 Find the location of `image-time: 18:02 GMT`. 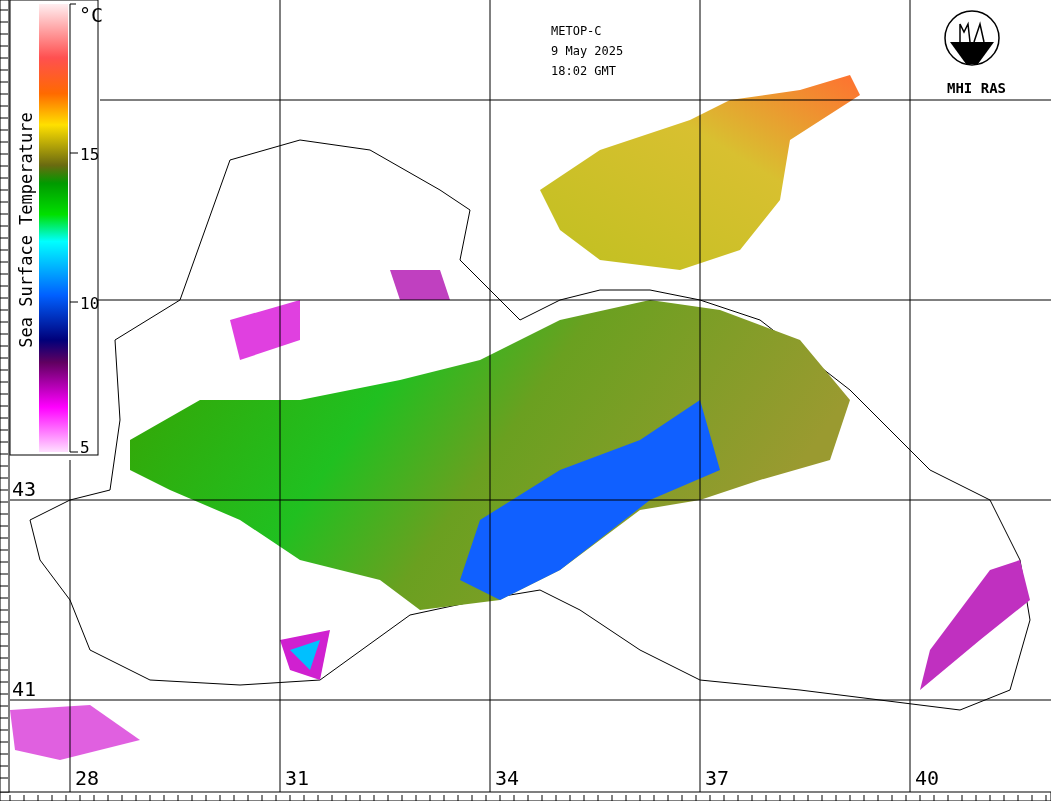

image-time: 18:02 GMT is located at coordinates (584, 71).